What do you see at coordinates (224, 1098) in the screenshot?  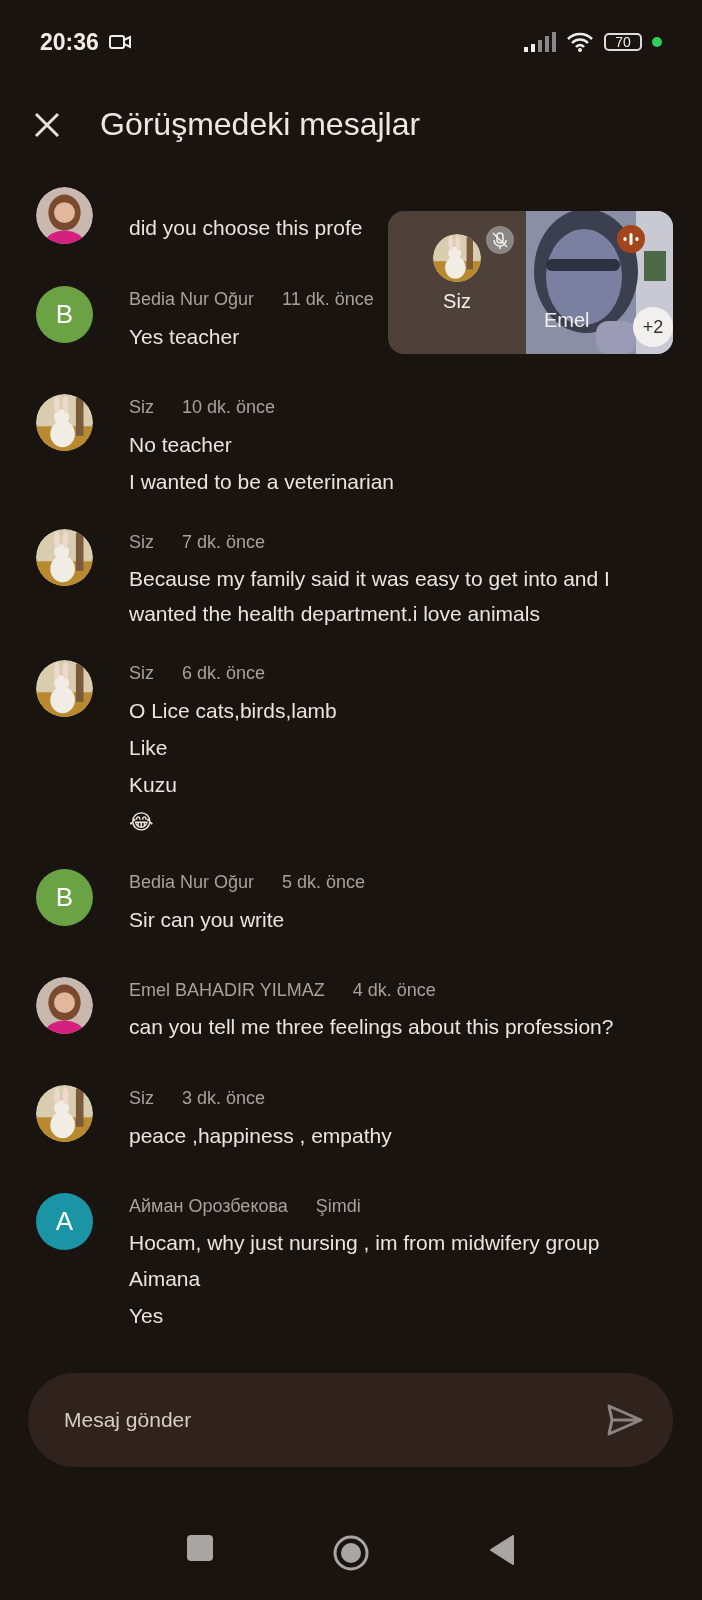 I see `message-time: 3 dk. önce` at bounding box center [224, 1098].